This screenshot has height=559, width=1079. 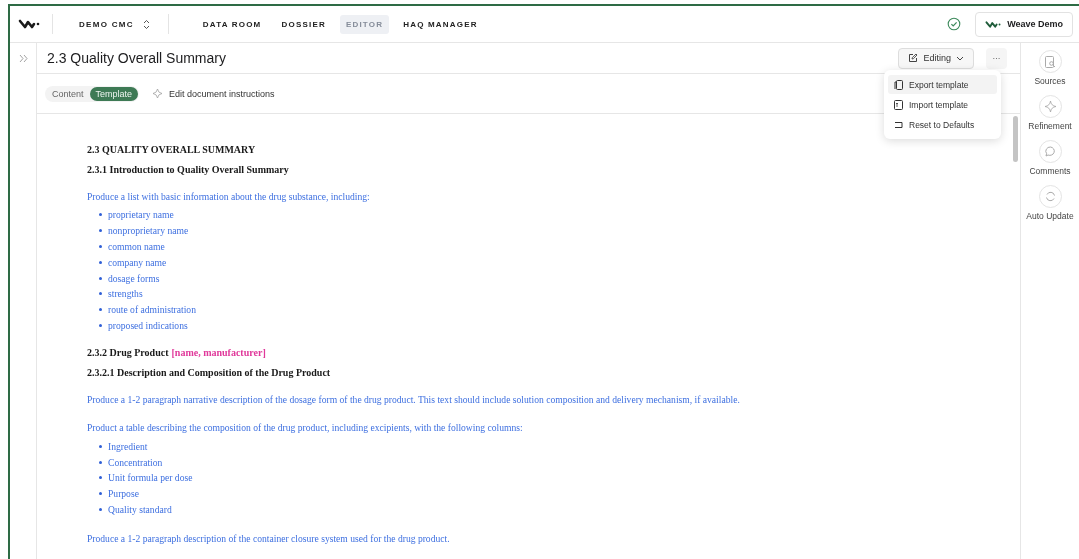 What do you see at coordinates (152, 310) in the screenshot?
I see `list-item: route of administration` at bounding box center [152, 310].